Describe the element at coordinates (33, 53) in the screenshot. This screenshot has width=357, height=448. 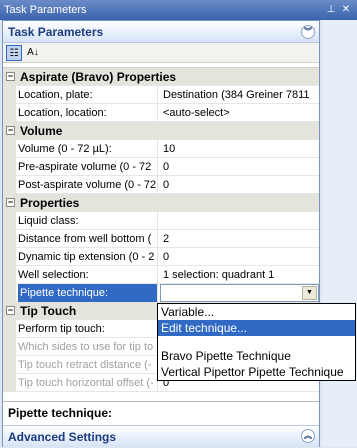
I see `alphabetical-sort-icon: A↓` at that location.